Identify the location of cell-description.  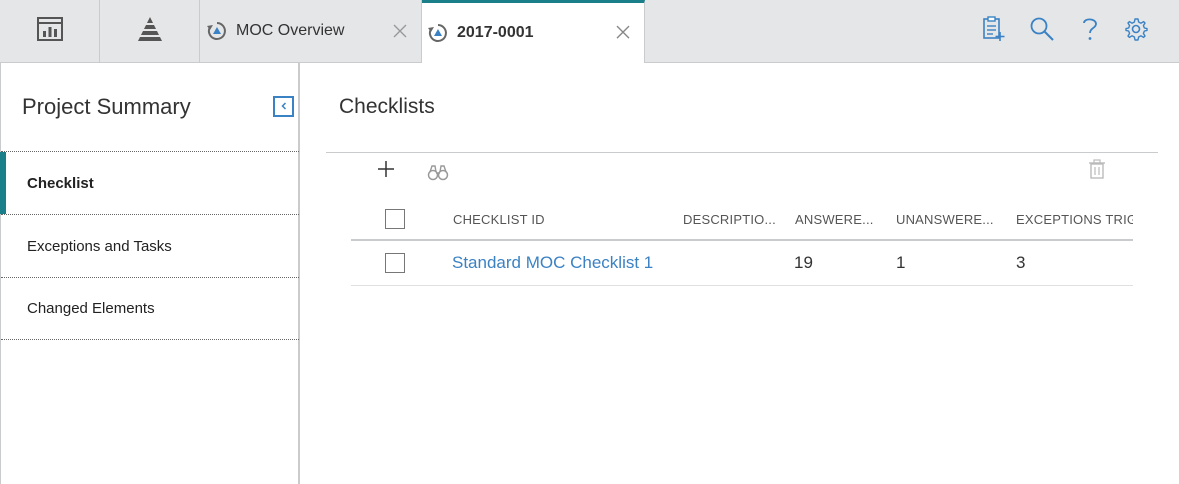
(733, 263).